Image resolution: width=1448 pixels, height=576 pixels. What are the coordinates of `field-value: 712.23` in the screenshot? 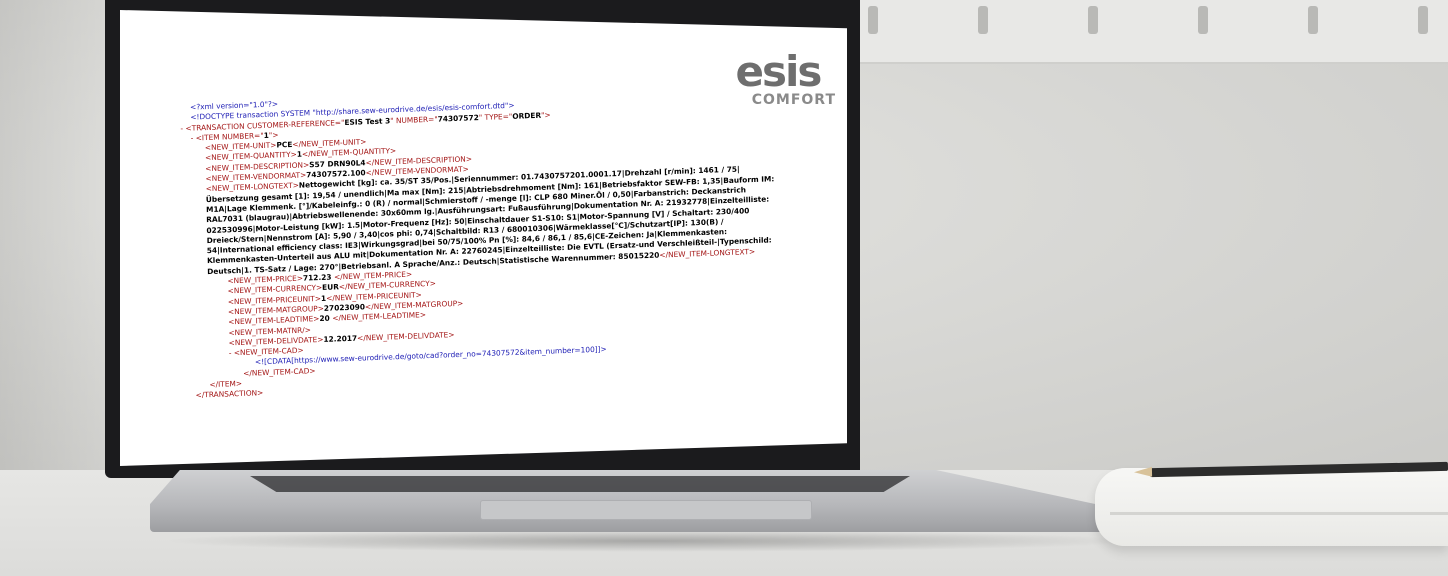 It's located at (318, 277).